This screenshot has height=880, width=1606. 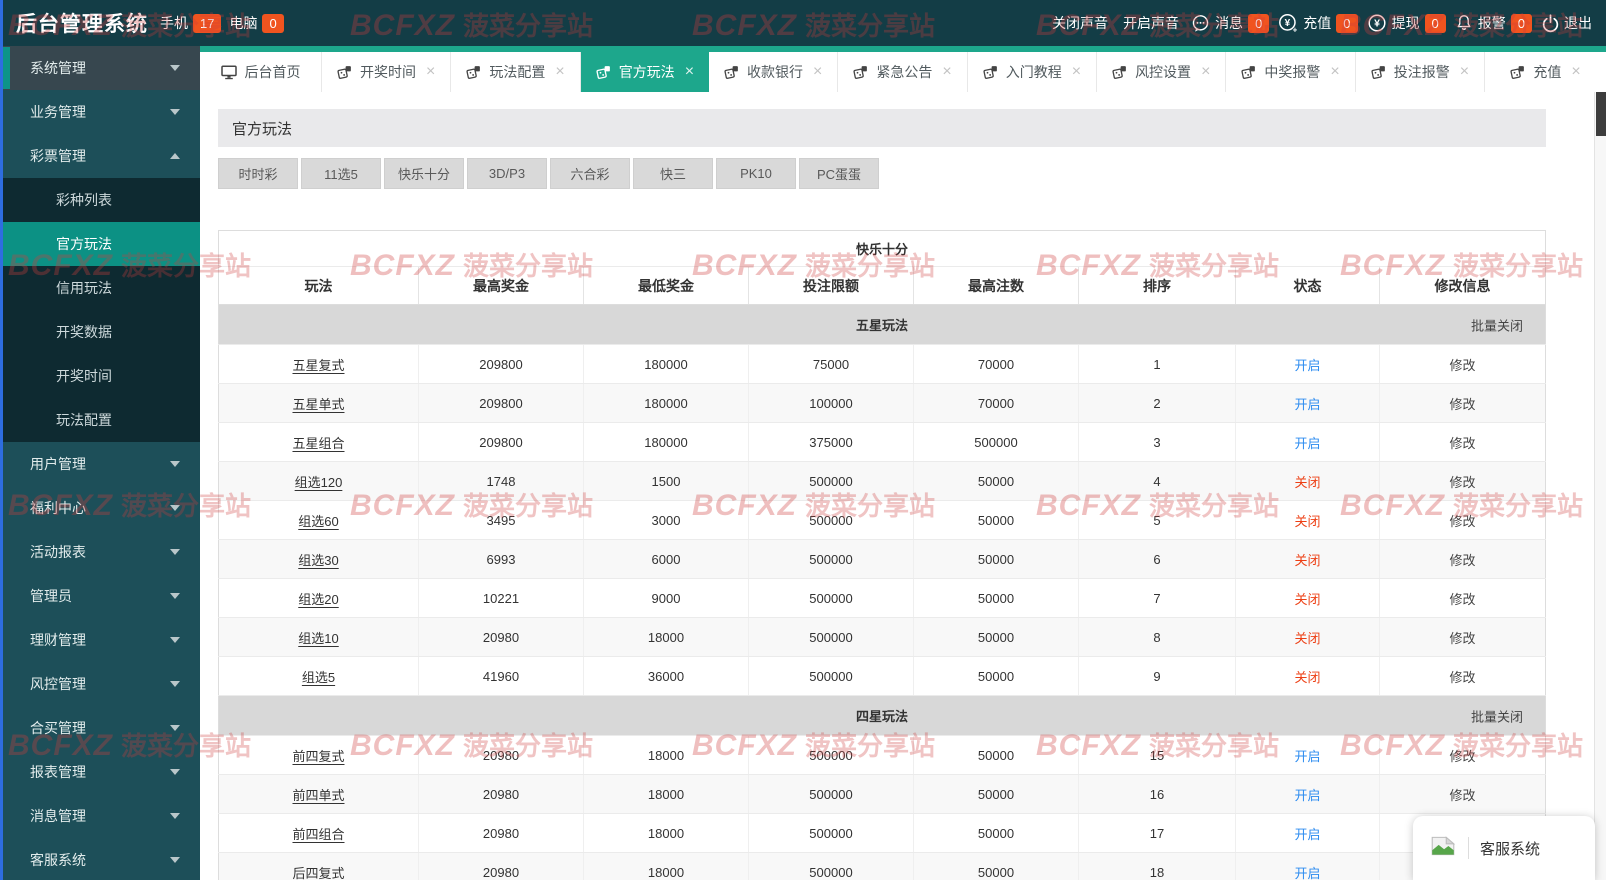 What do you see at coordinates (839, 173) in the screenshot?
I see `lottery-button-PC蛋蛋: PC蛋蛋` at bounding box center [839, 173].